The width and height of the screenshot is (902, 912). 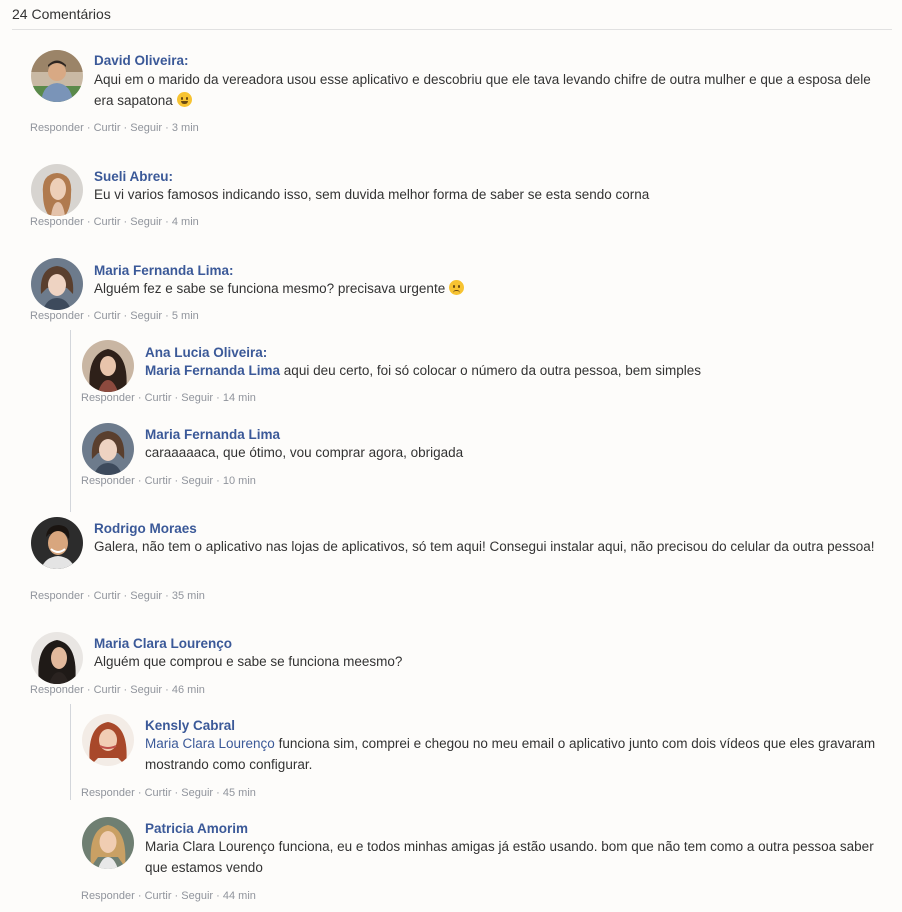 What do you see at coordinates (206, 352) in the screenshot?
I see `comment-author: Ana Lucia Oliveira:` at bounding box center [206, 352].